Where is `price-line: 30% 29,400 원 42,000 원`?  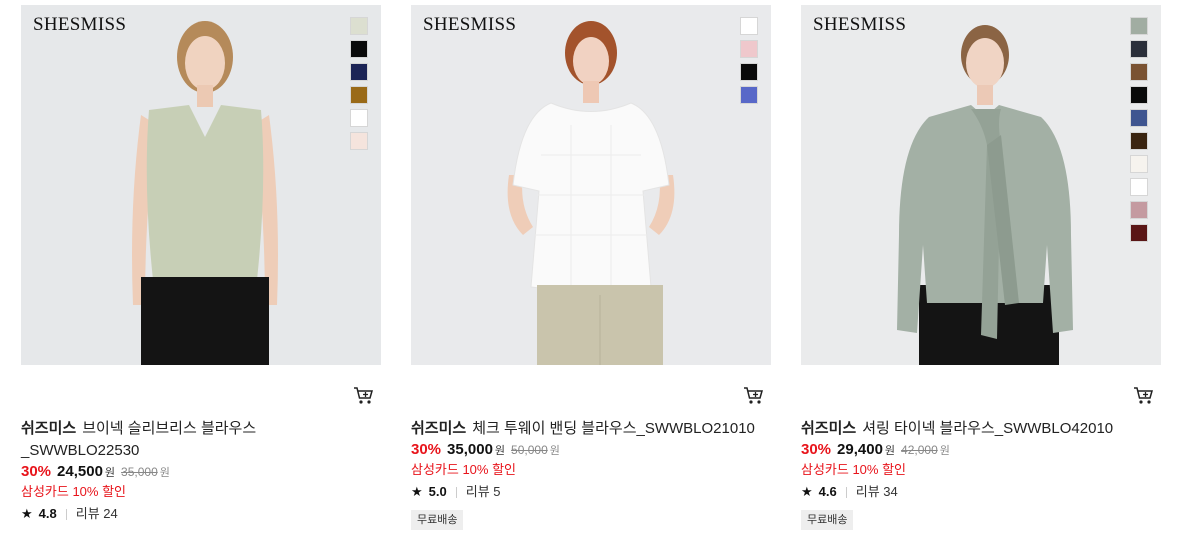
price-line: 30% 29,400 원 42,000 원 is located at coordinates (981, 450).